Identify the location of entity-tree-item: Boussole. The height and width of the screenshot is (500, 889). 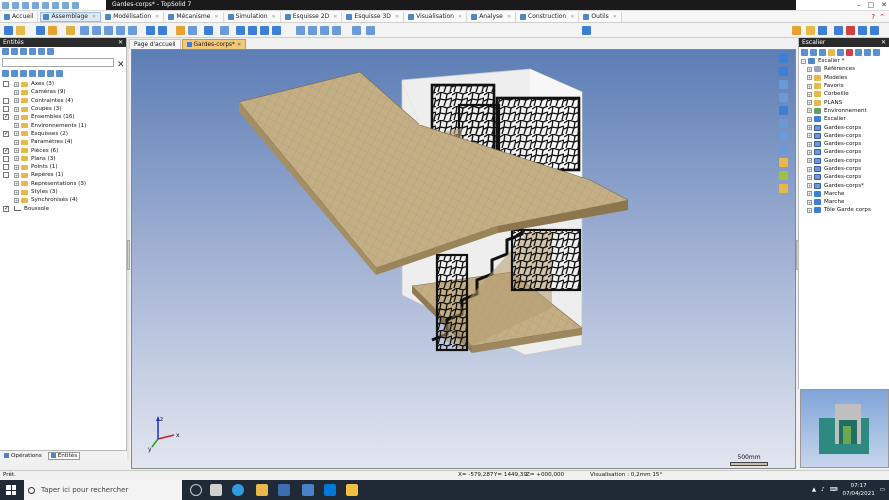
(63, 208).